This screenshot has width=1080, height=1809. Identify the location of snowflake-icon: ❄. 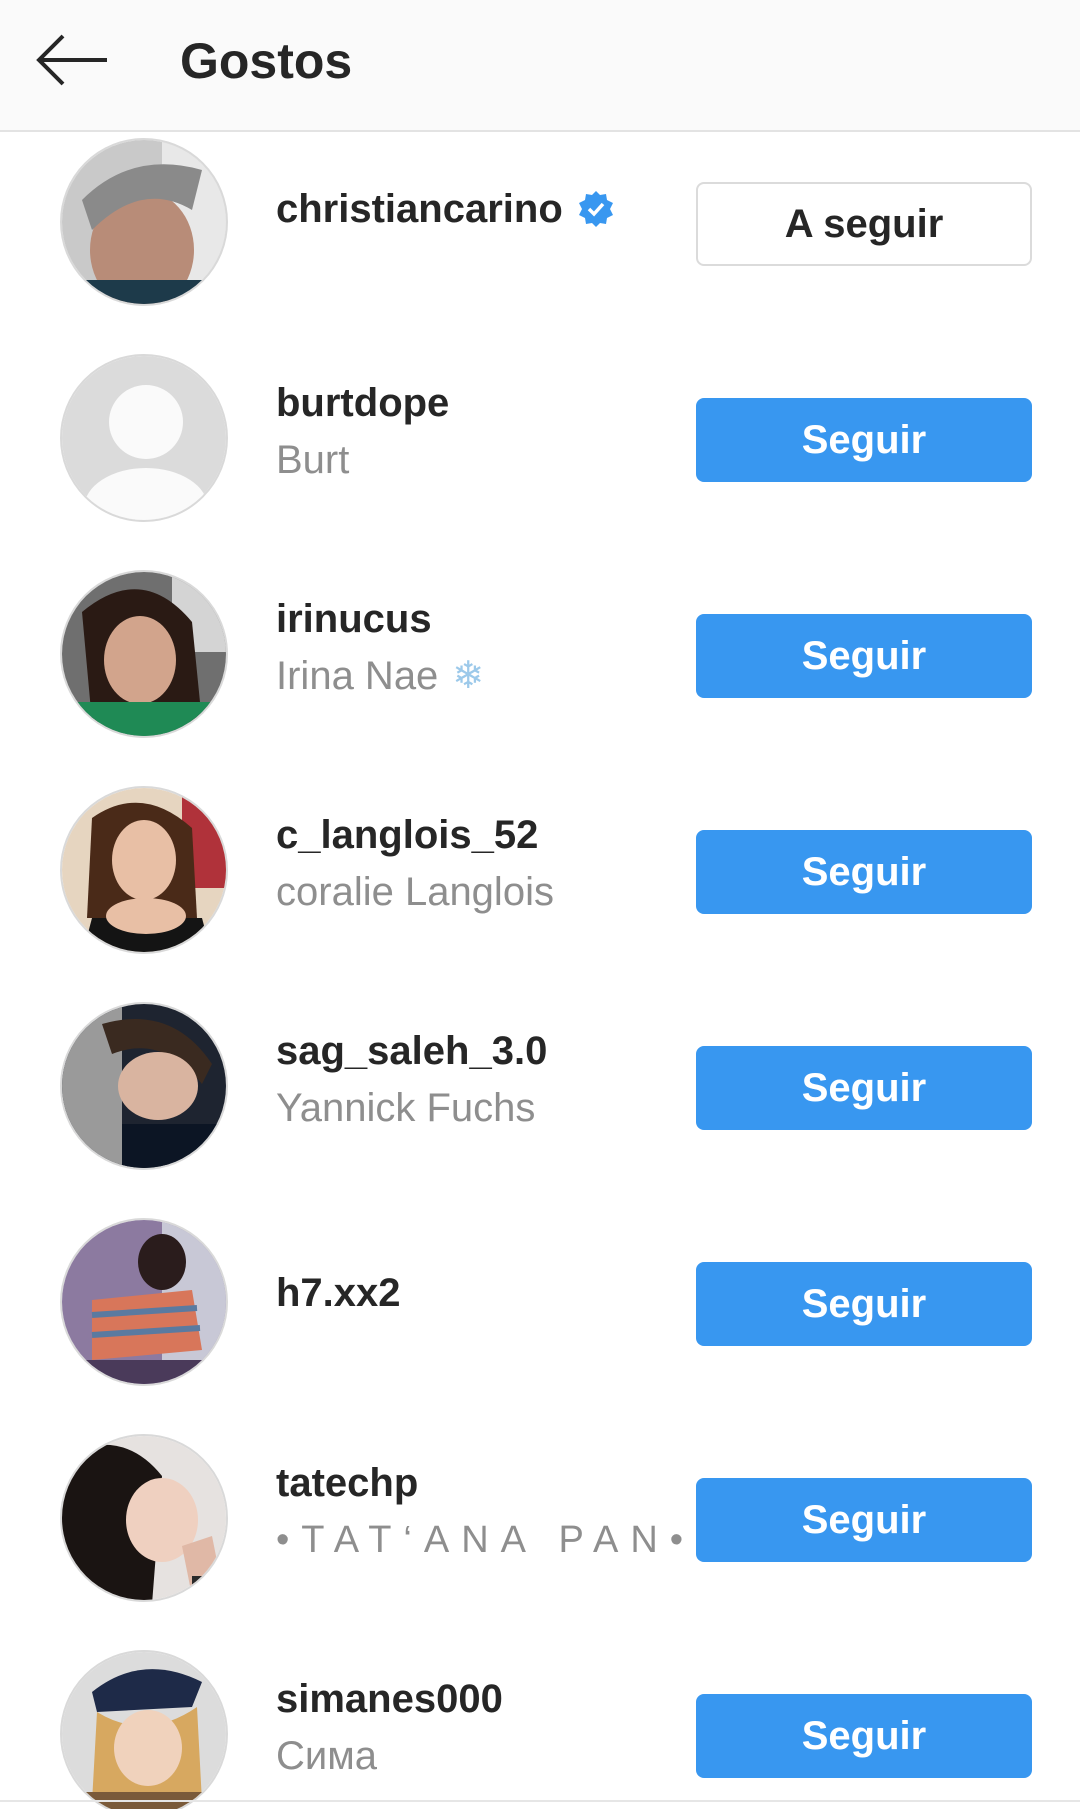
(468, 676).